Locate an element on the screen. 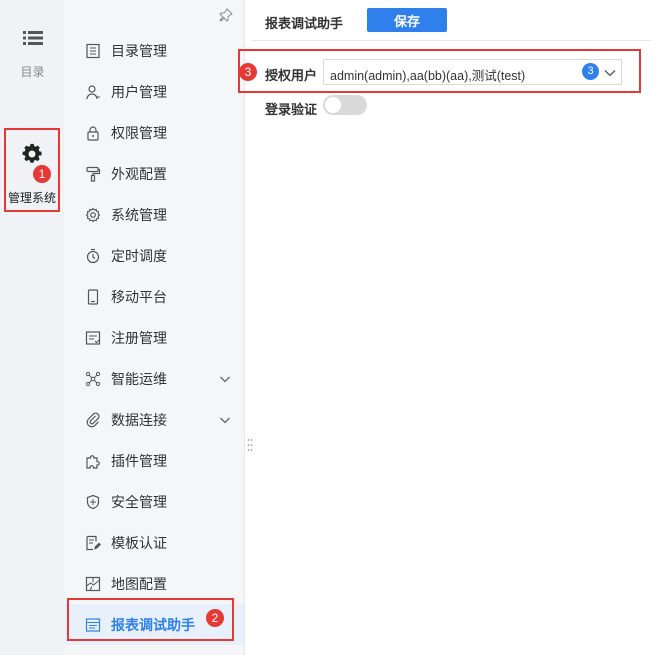 The width and height of the screenshot is (651, 655). paint-roller-icon is located at coordinates (93, 174).